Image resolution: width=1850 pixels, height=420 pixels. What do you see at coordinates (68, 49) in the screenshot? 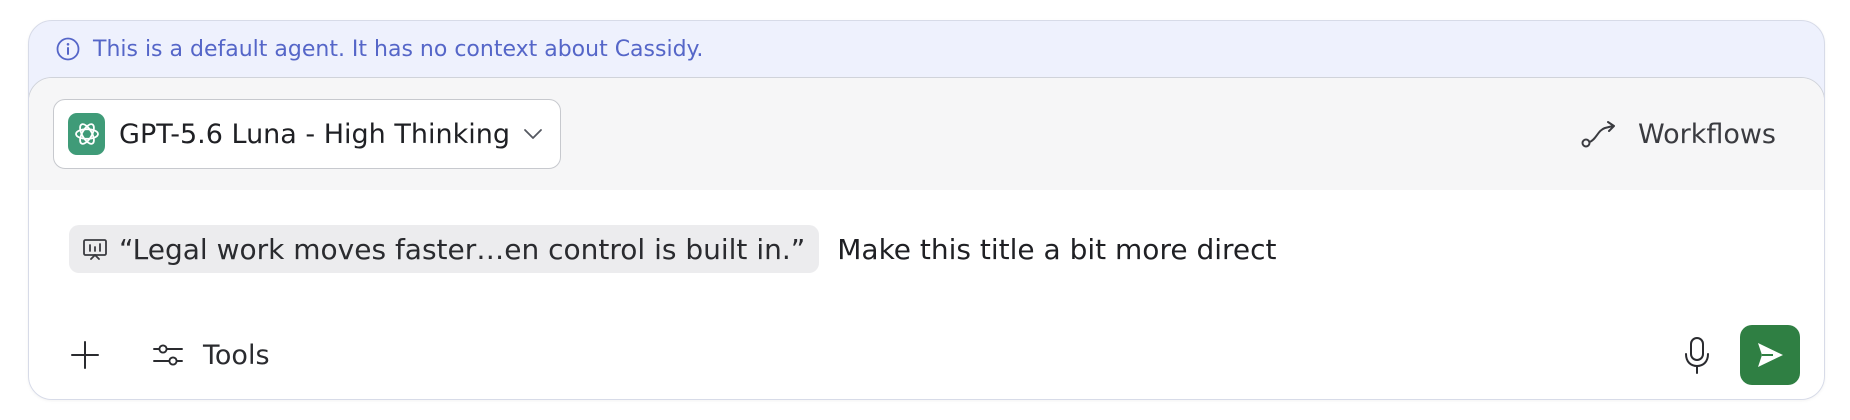
I see `info-icon` at bounding box center [68, 49].